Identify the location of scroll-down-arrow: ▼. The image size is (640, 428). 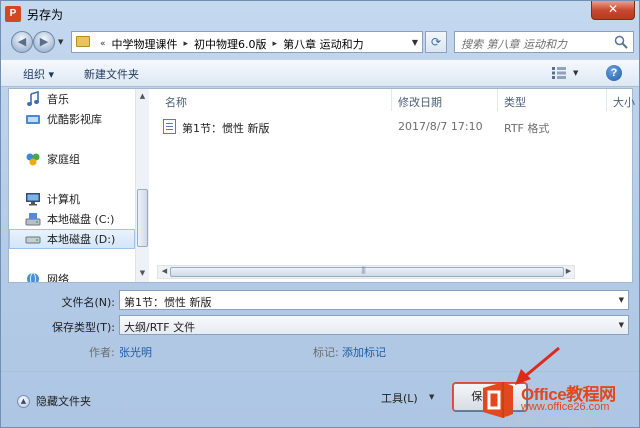
(142, 273).